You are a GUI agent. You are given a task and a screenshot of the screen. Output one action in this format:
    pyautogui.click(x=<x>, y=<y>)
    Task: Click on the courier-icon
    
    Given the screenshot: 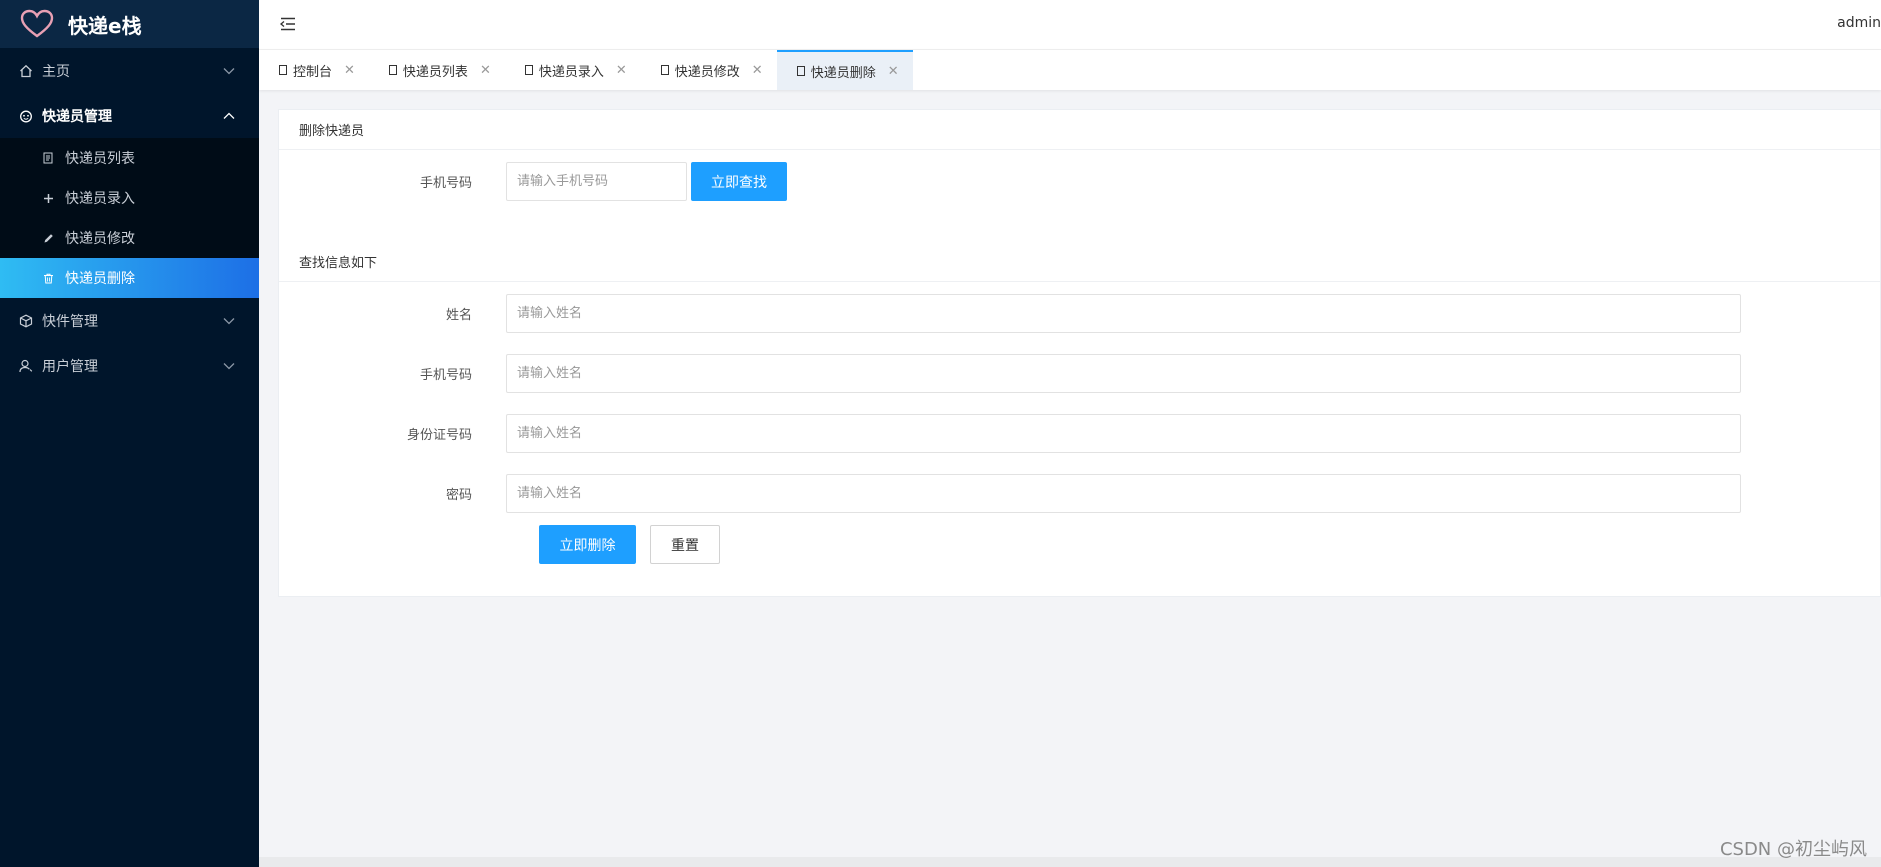 What is the action you would take?
    pyautogui.click(x=26, y=116)
    